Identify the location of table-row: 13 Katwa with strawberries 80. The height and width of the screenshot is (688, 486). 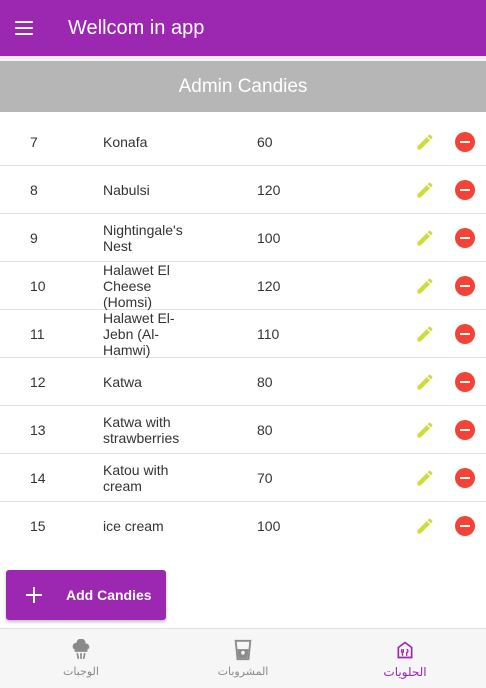
(243, 430).